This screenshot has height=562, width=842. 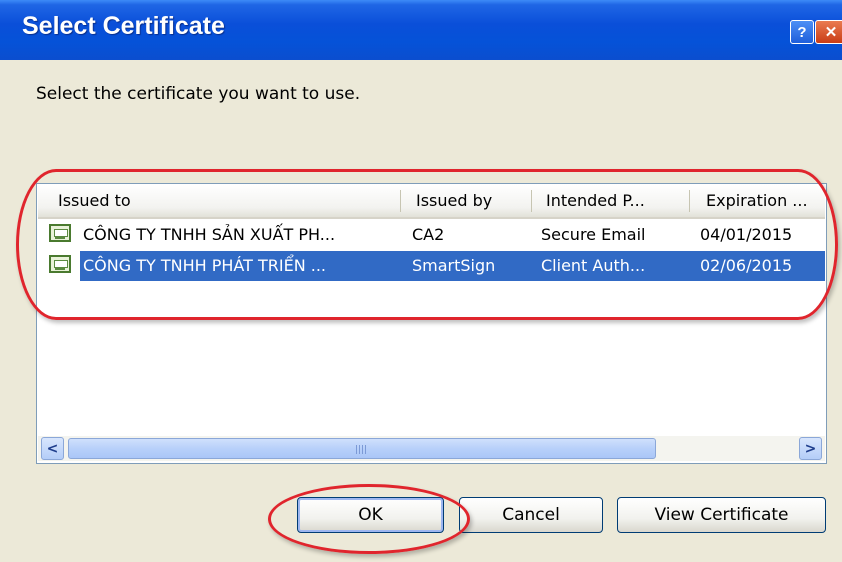 I want to click on close-button: ✕, so click(x=828, y=32).